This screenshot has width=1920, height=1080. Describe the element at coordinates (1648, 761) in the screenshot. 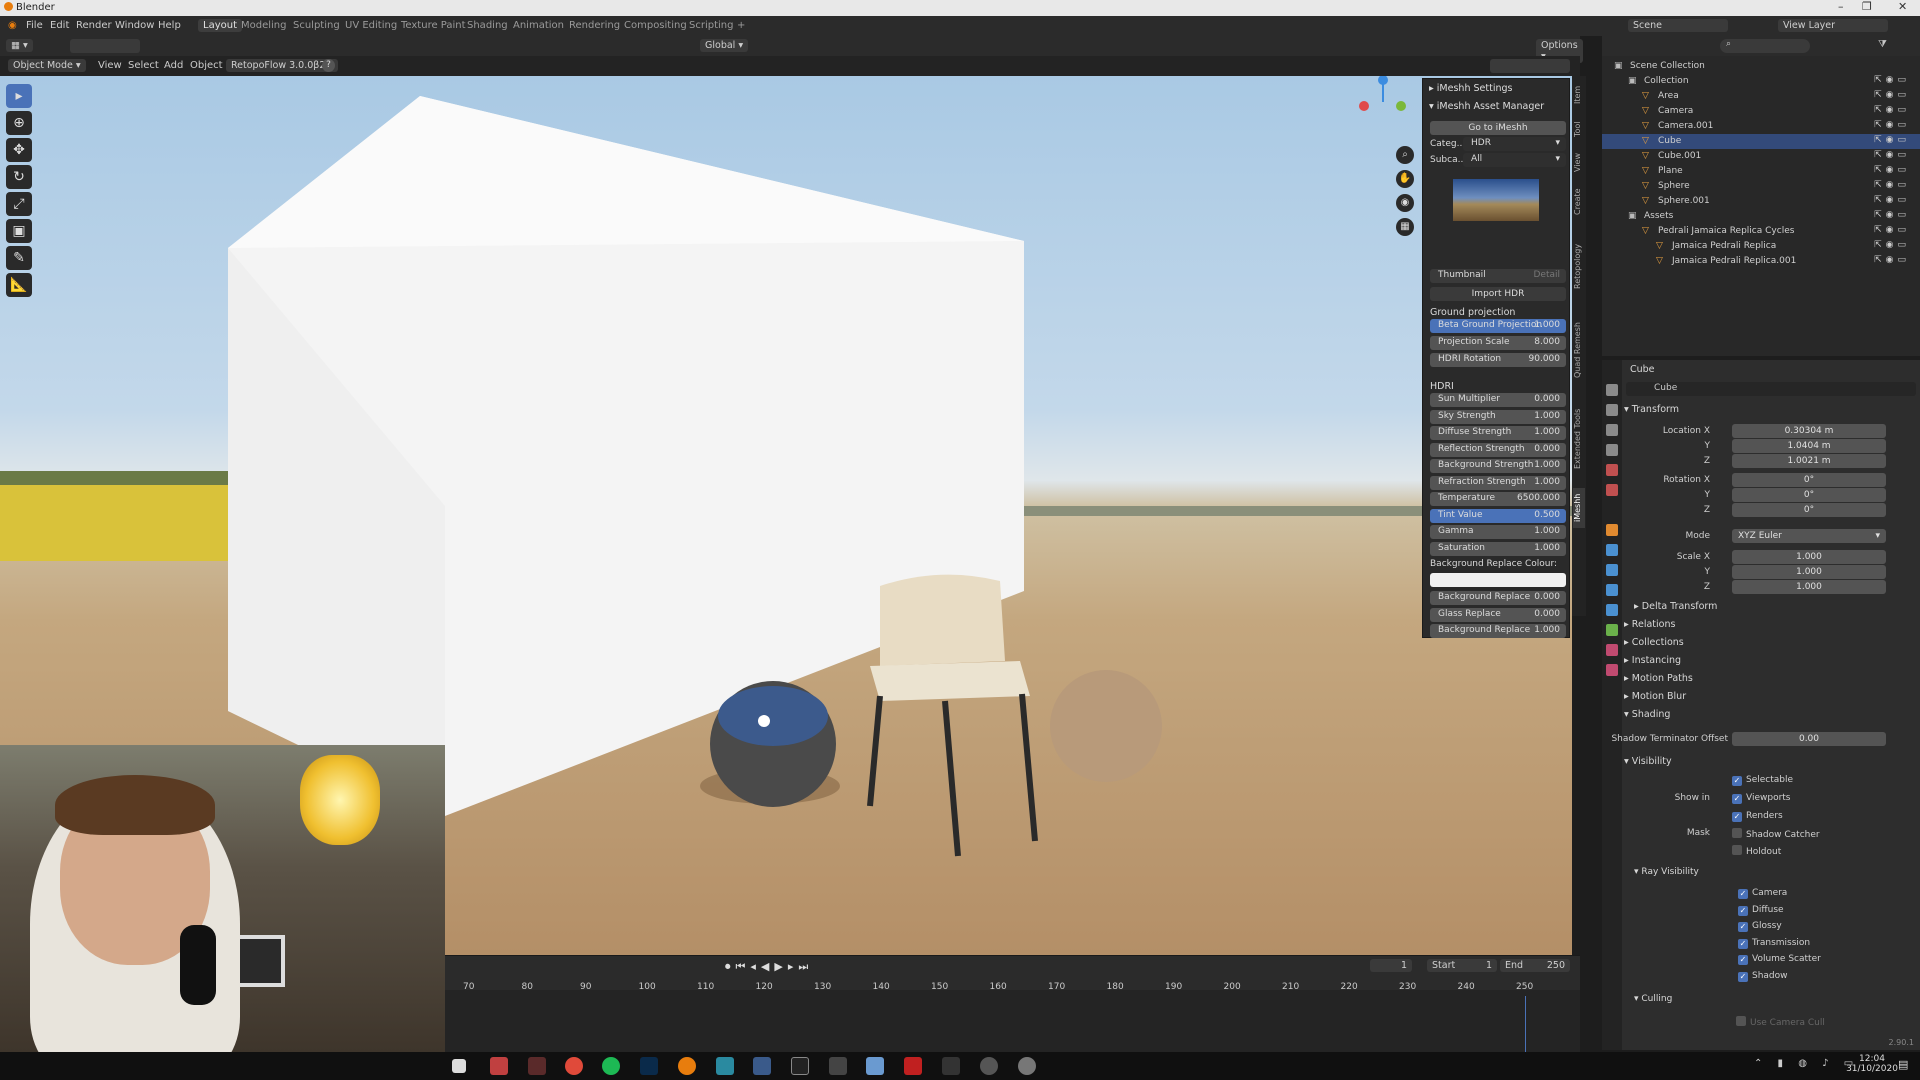

I see `visibility-panel-header: ▾ Visibility` at that location.